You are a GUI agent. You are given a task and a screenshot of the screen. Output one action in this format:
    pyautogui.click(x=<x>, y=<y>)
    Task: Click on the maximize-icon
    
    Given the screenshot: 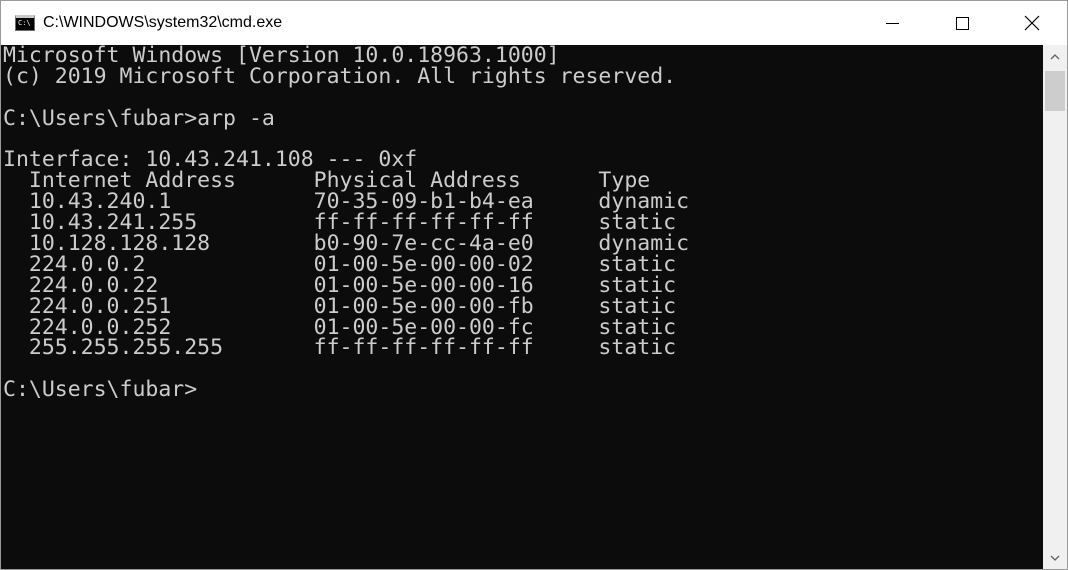 What is the action you would take?
    pyautogui.click(x=962, y=23)
    